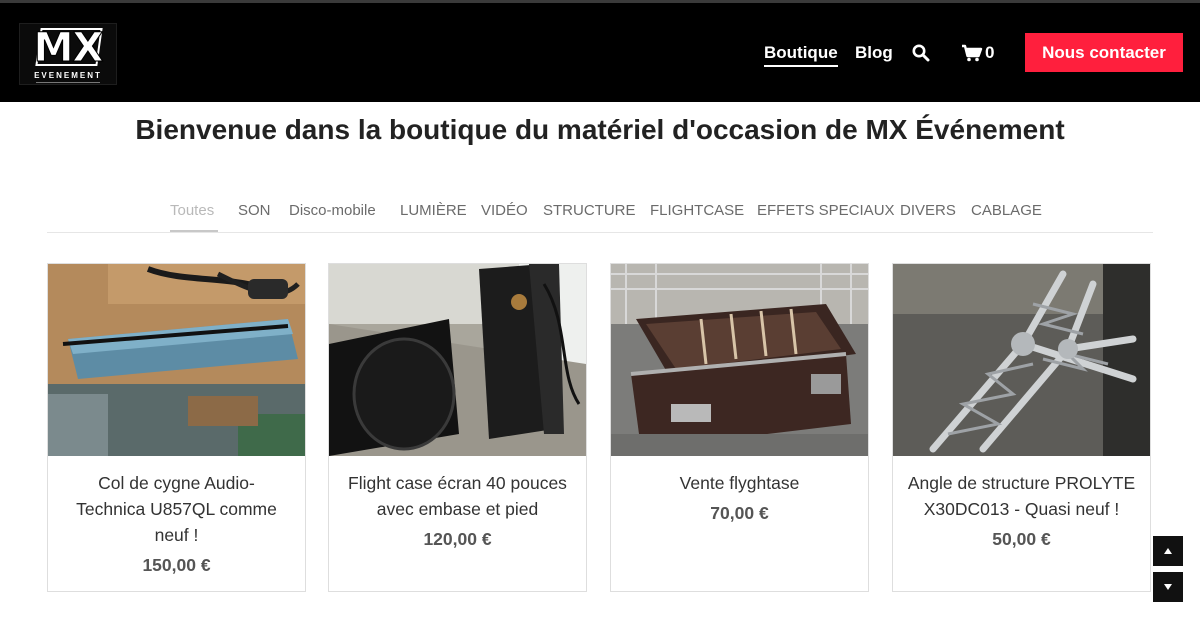 This screenshot has height=617, width=1200. I want to click on product-price: 70,00 €, so click(739, 513).